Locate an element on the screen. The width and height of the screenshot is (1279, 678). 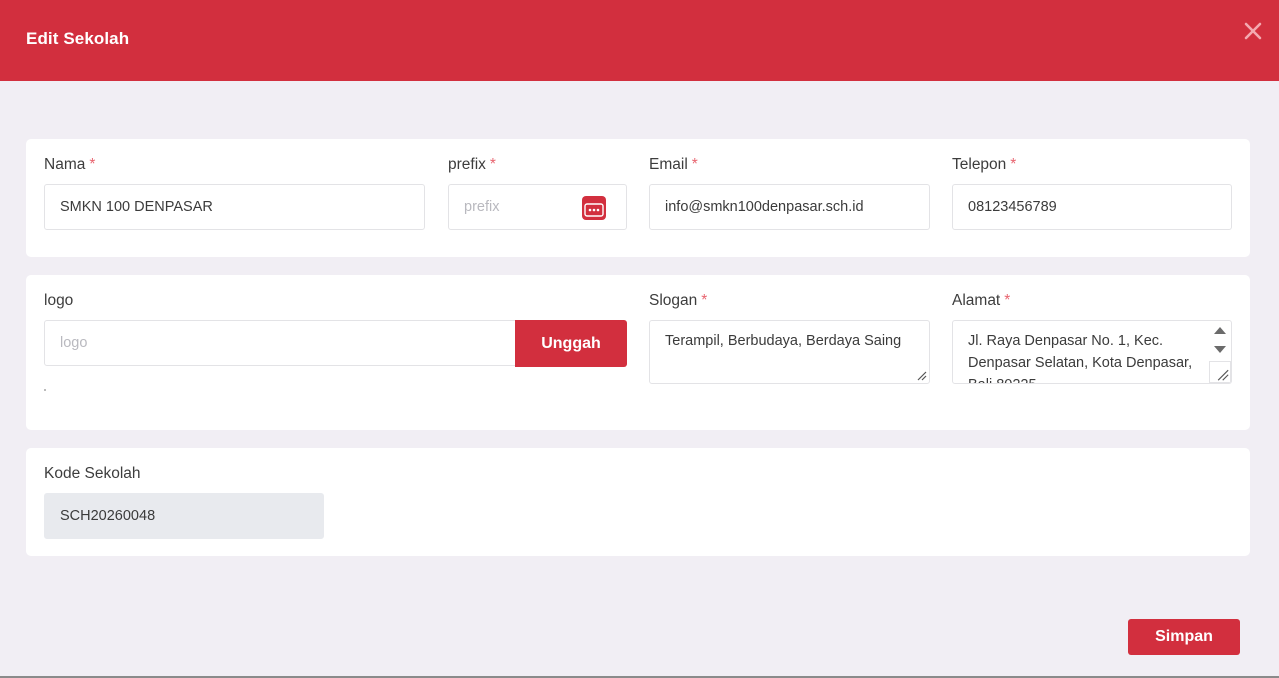
modal-title: Edit Sekolah is located at coordinates (78, 38).